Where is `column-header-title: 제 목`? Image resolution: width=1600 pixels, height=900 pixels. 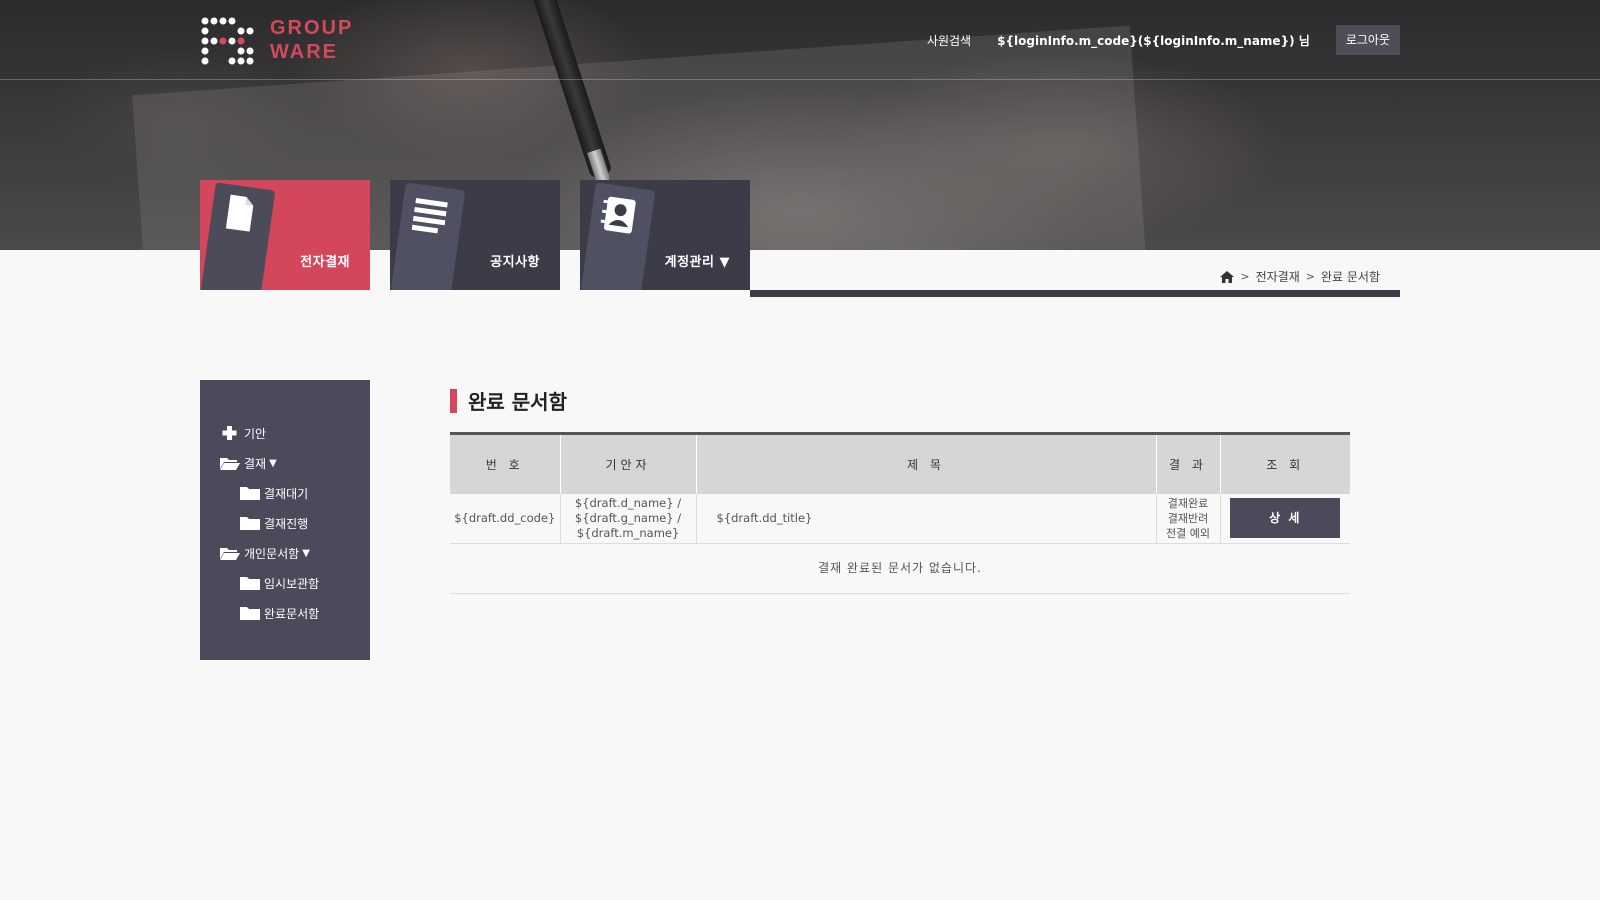 column-header-title: 제 목 is located at coordinates (925, 463).